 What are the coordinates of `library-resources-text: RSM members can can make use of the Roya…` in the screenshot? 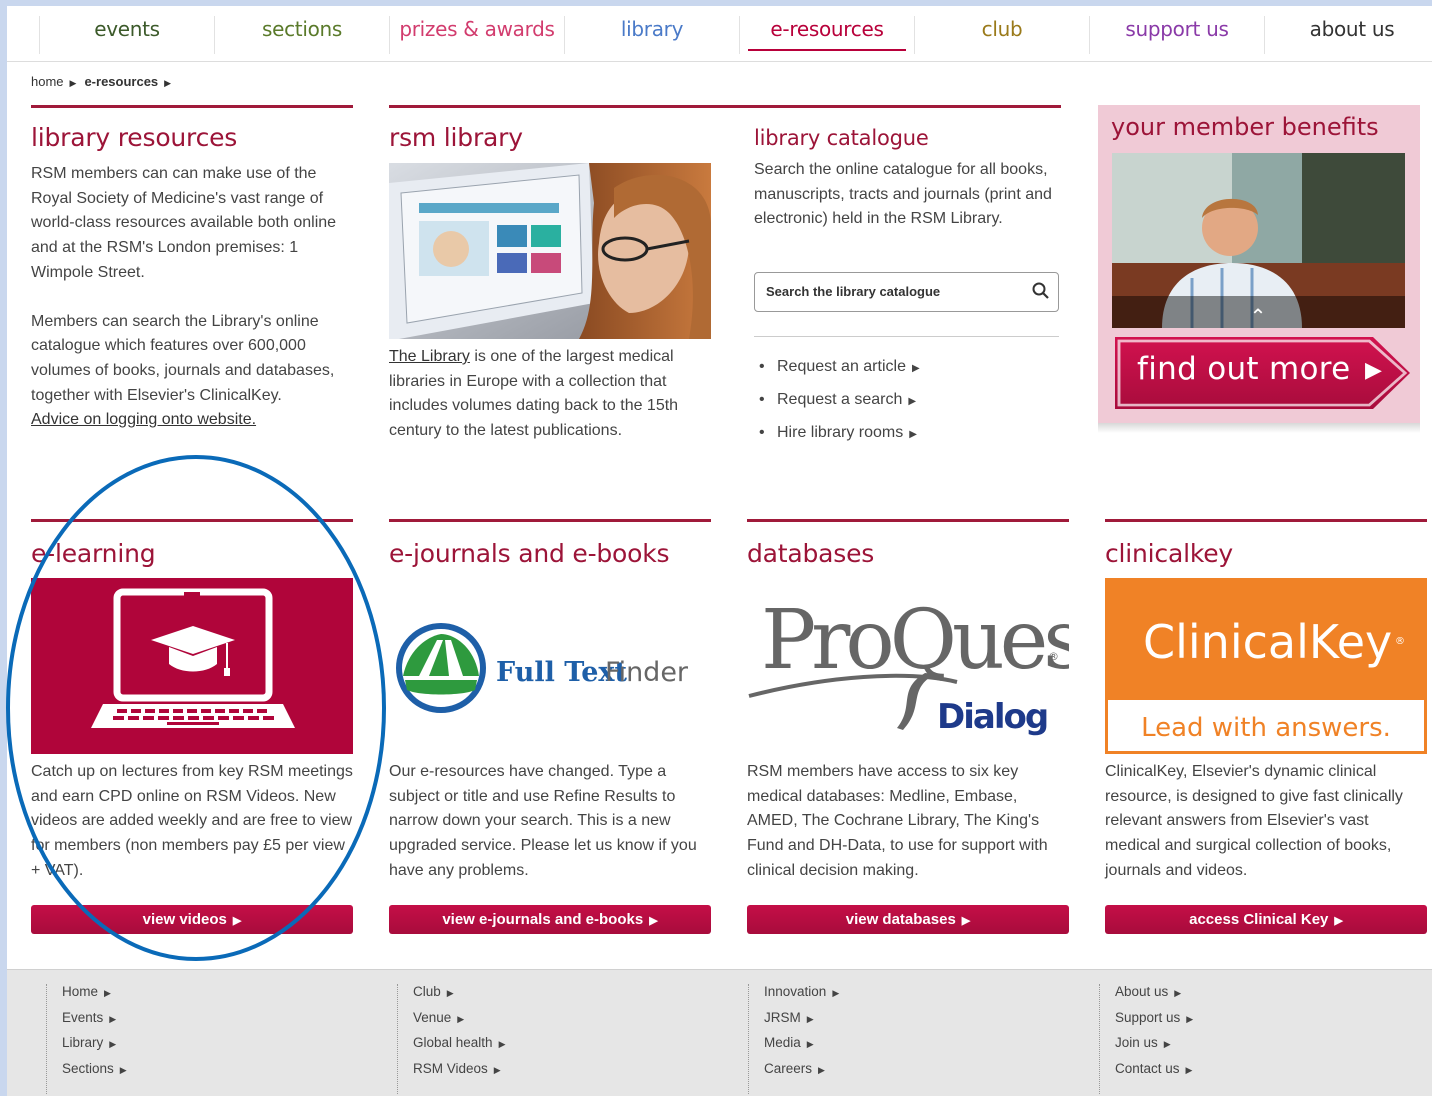 It's located at (196, 297).